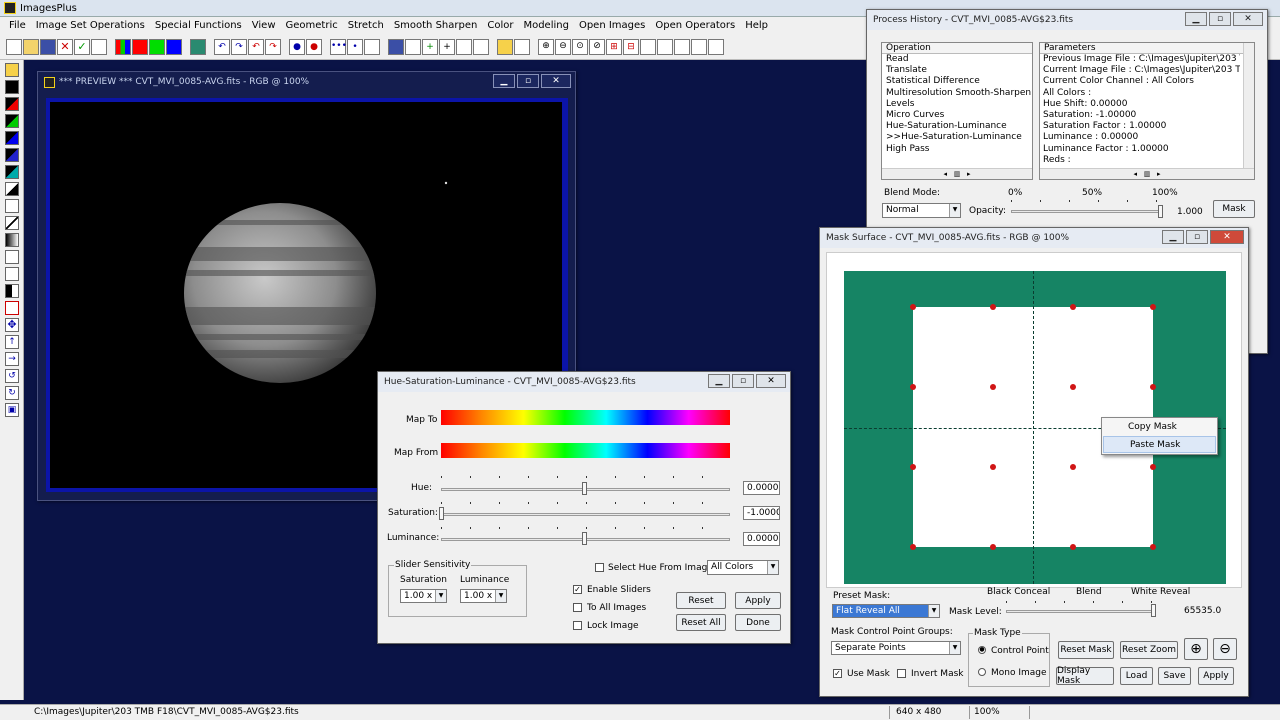  Describe the element at coordinates (957, 173) in the screenshot. I see `operation-hscroll: ◂ ▥ ▸` at that location.